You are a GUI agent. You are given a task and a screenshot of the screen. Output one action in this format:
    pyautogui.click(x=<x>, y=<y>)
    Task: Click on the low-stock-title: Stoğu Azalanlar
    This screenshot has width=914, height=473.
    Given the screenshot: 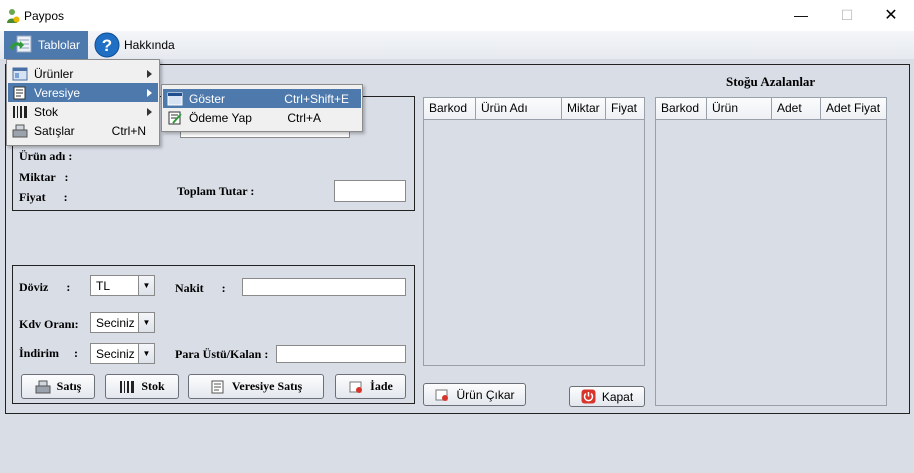 What is the action you would take?
    pyautogui.click(x=771, y=81)
    